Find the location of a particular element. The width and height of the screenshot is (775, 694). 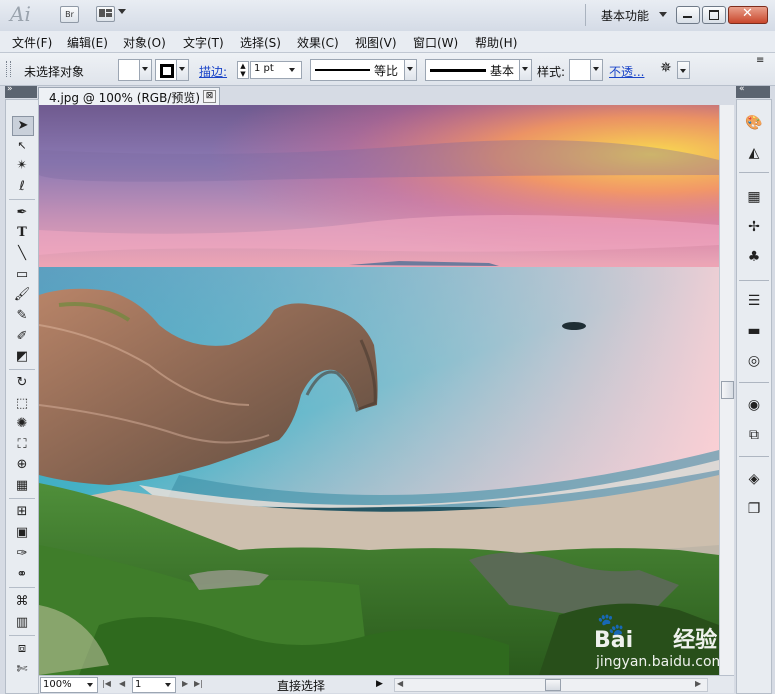

scroll-right-icon: ▶ is located at coordinates (698, 683).